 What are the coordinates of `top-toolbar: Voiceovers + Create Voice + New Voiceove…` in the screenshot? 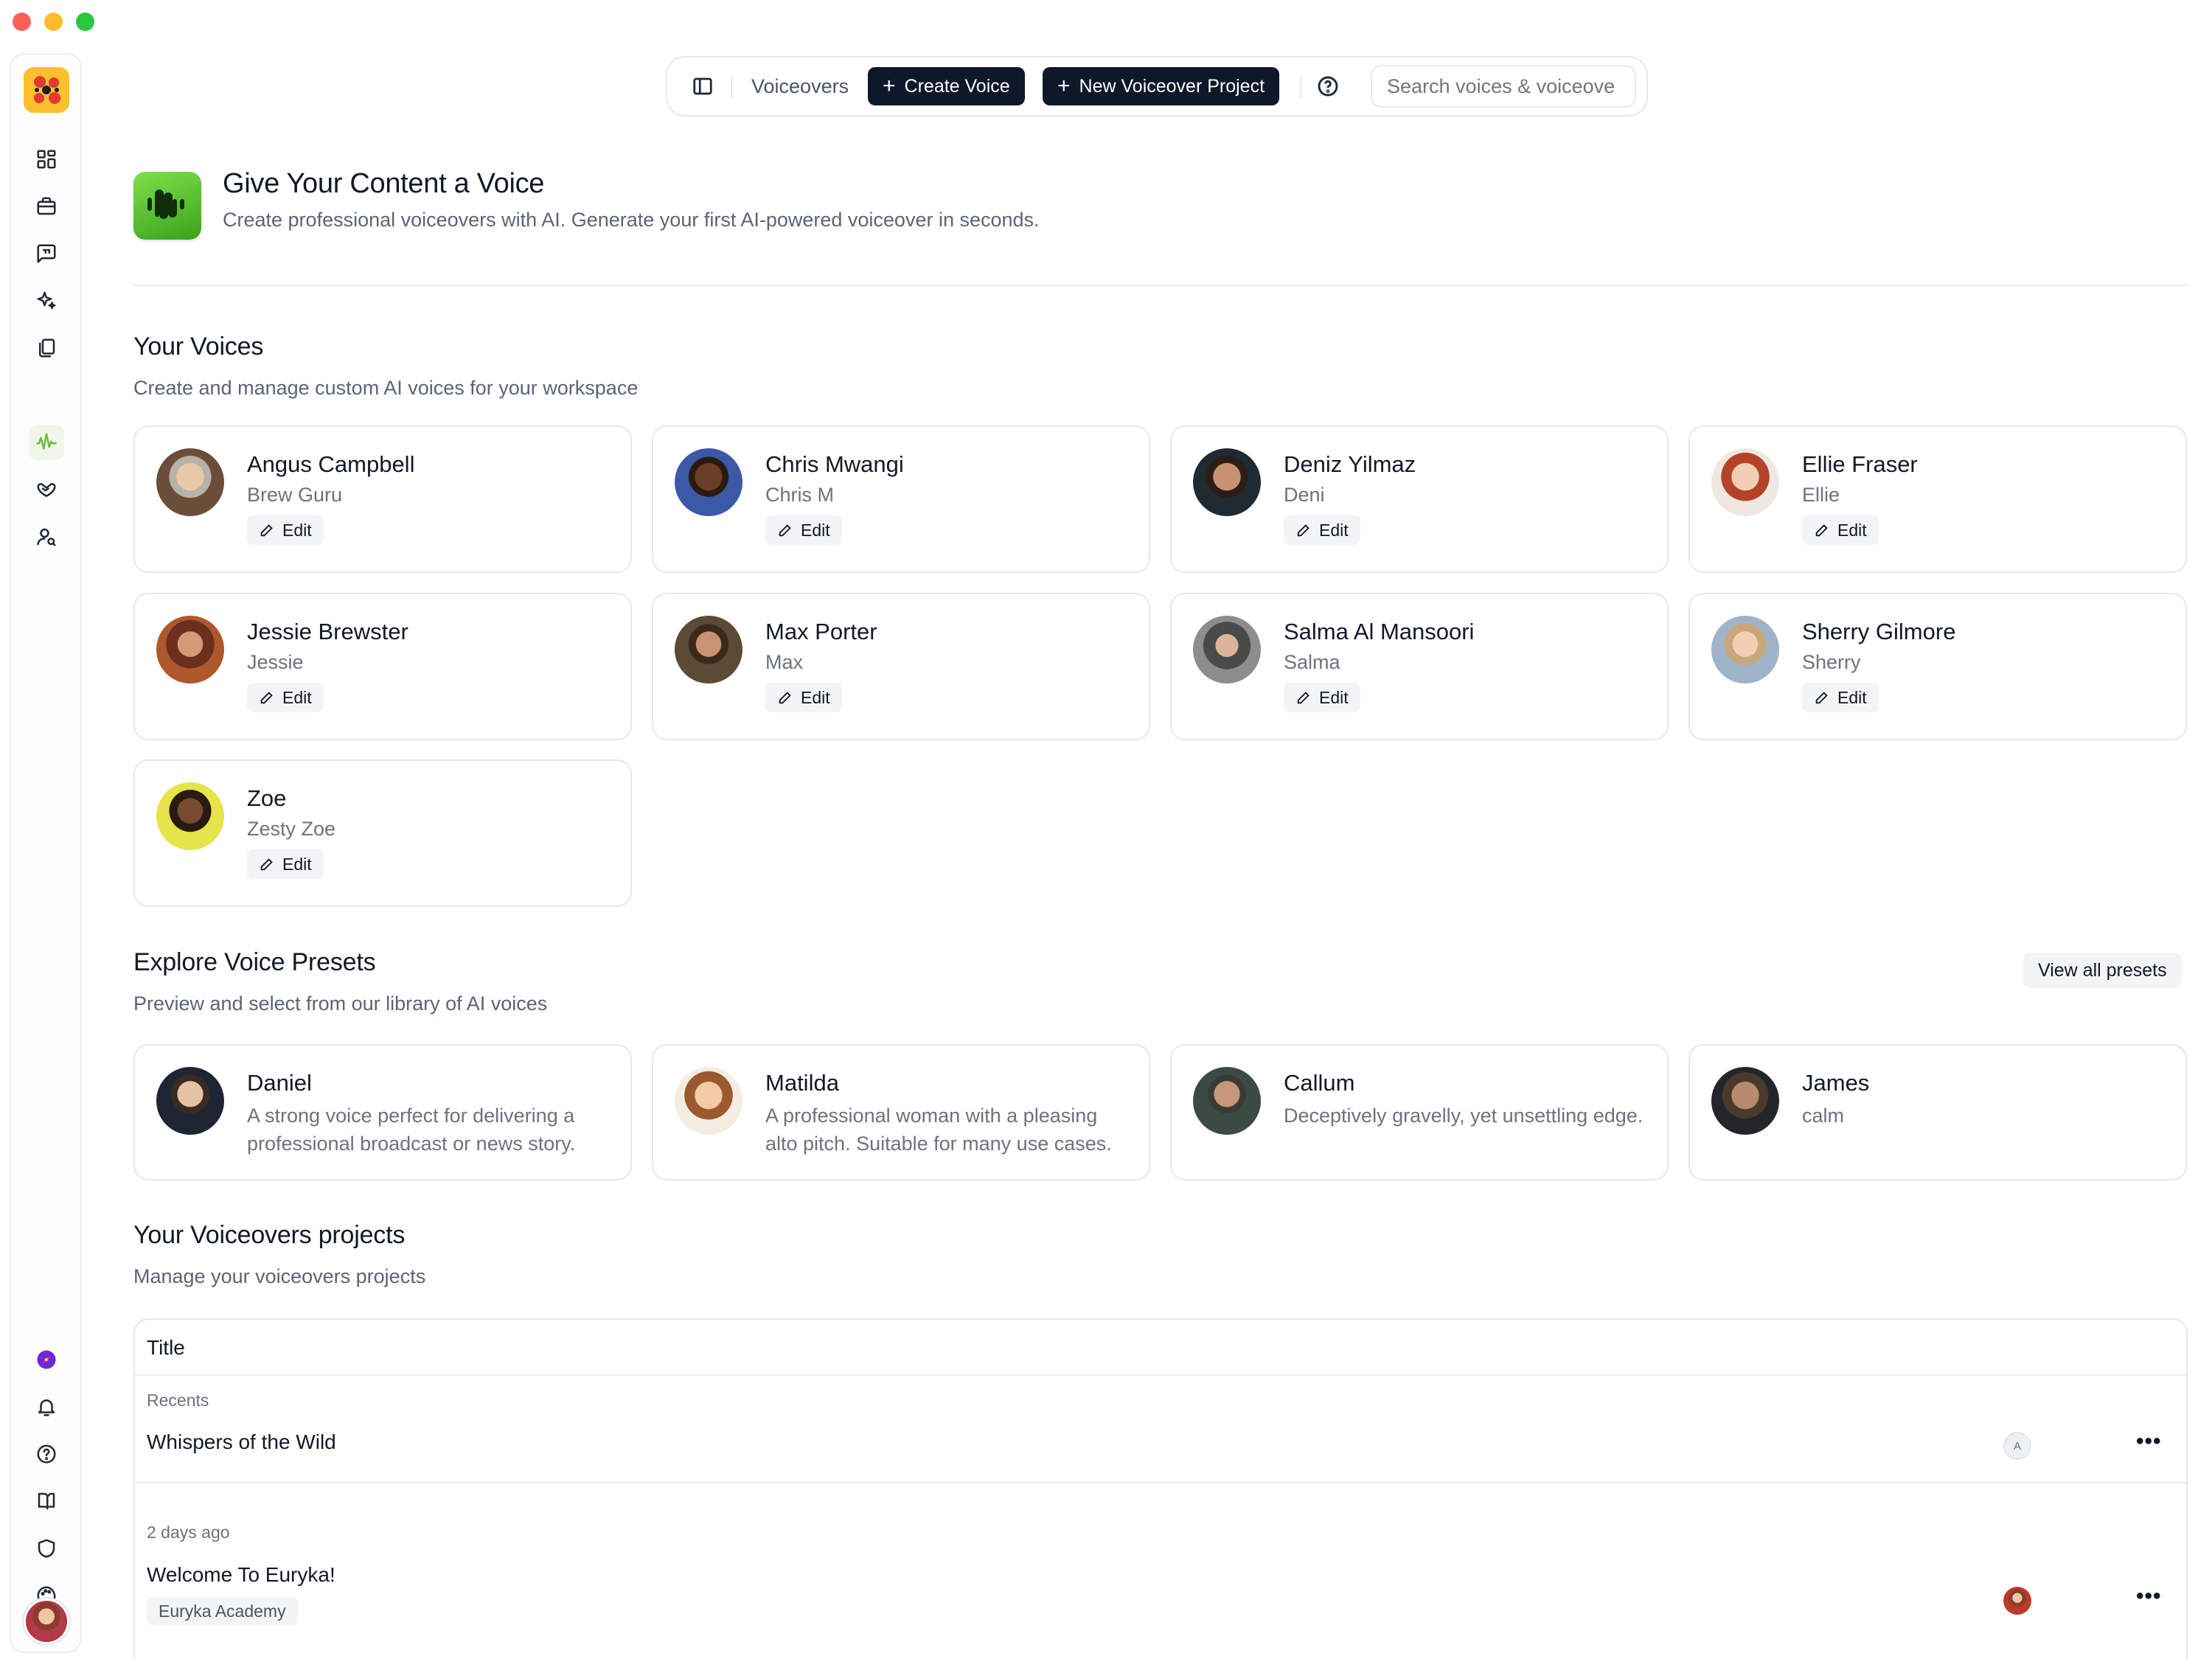 It's located at (1157, 86).